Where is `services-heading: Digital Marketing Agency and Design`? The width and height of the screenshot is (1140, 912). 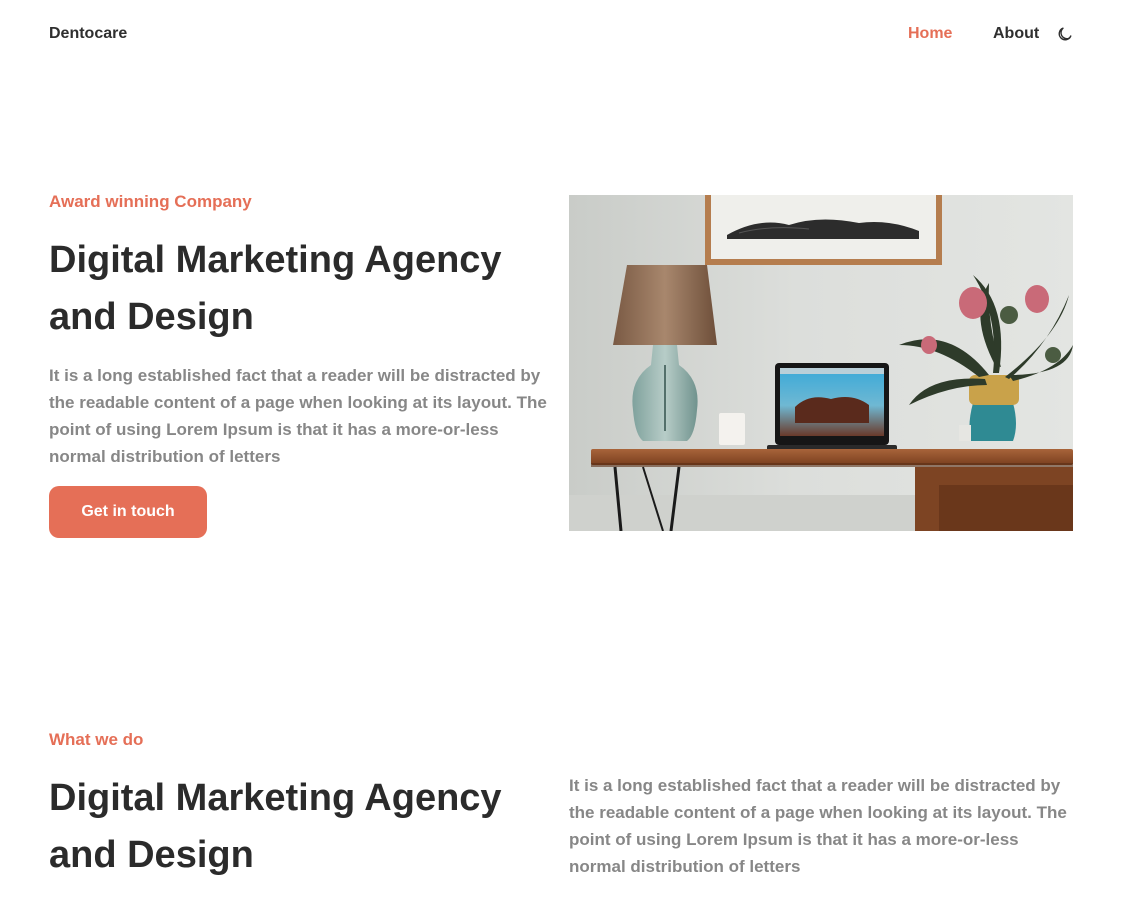 services-heading: Digital Marketing Agency and Design is located at coordinates (299, 827).